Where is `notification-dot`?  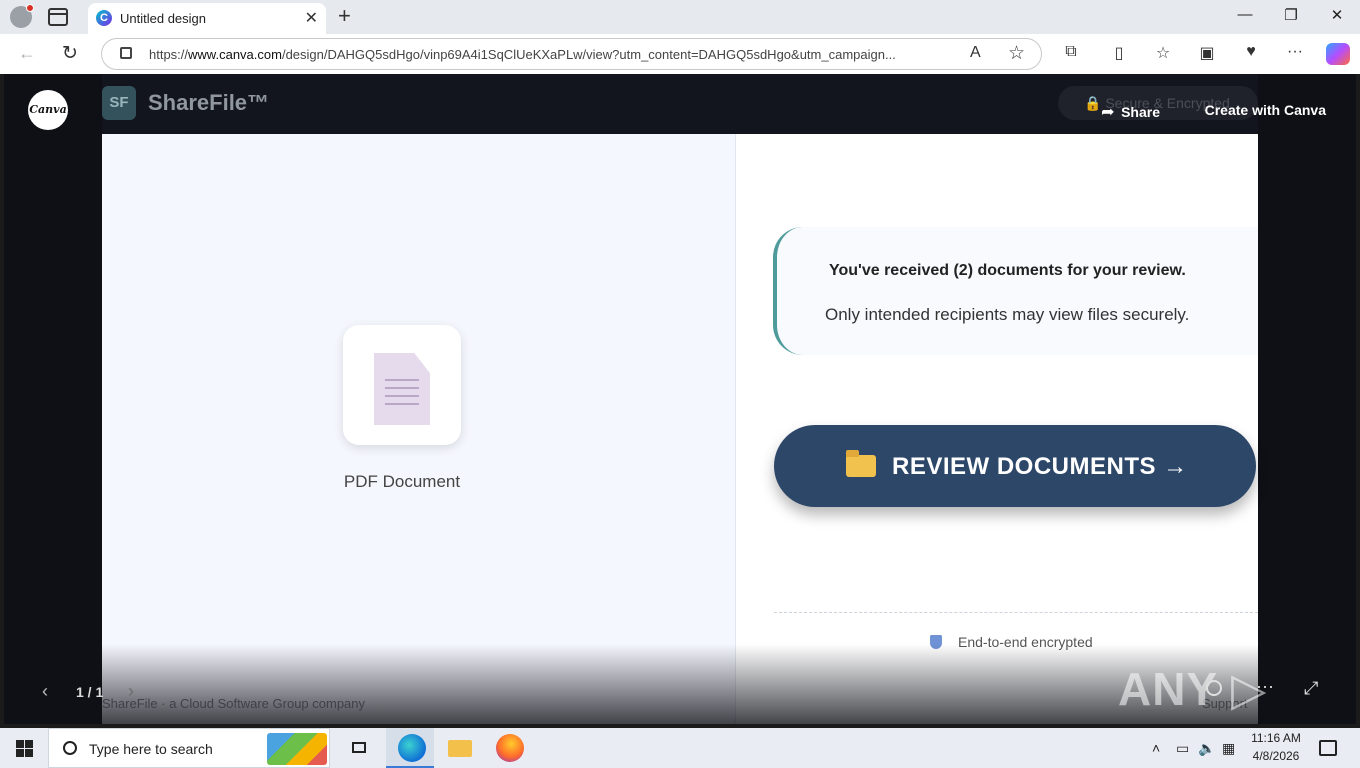
notification-dot is located at coordinates (30, 8).